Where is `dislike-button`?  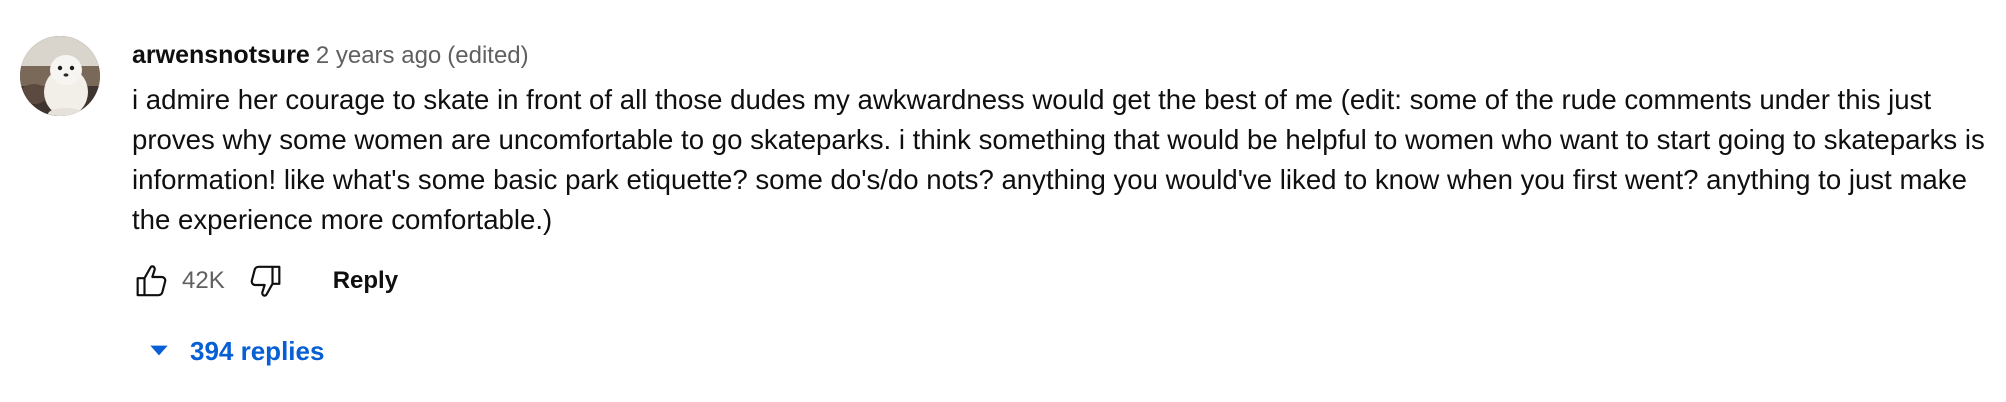 dislike-button is located at coordinates (266, 281).